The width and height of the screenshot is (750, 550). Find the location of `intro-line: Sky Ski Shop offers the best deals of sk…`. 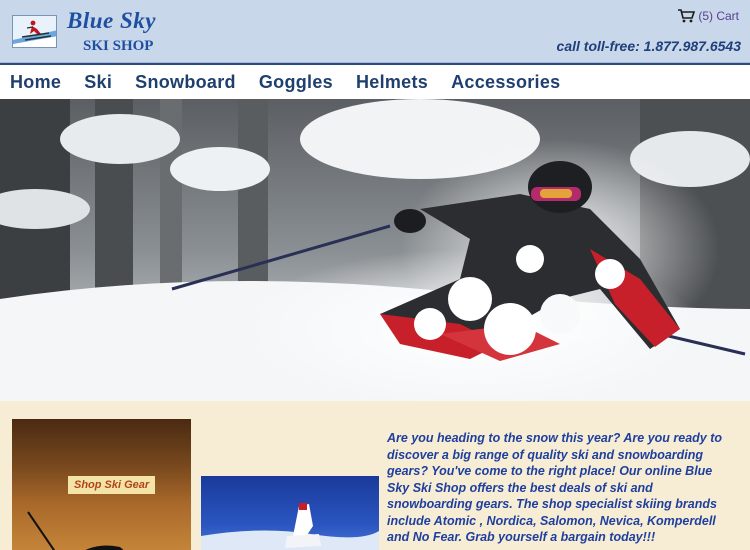

intro-line: Sky Ski Shop offers the best deals of sk… is located at coordinates (520, 487).